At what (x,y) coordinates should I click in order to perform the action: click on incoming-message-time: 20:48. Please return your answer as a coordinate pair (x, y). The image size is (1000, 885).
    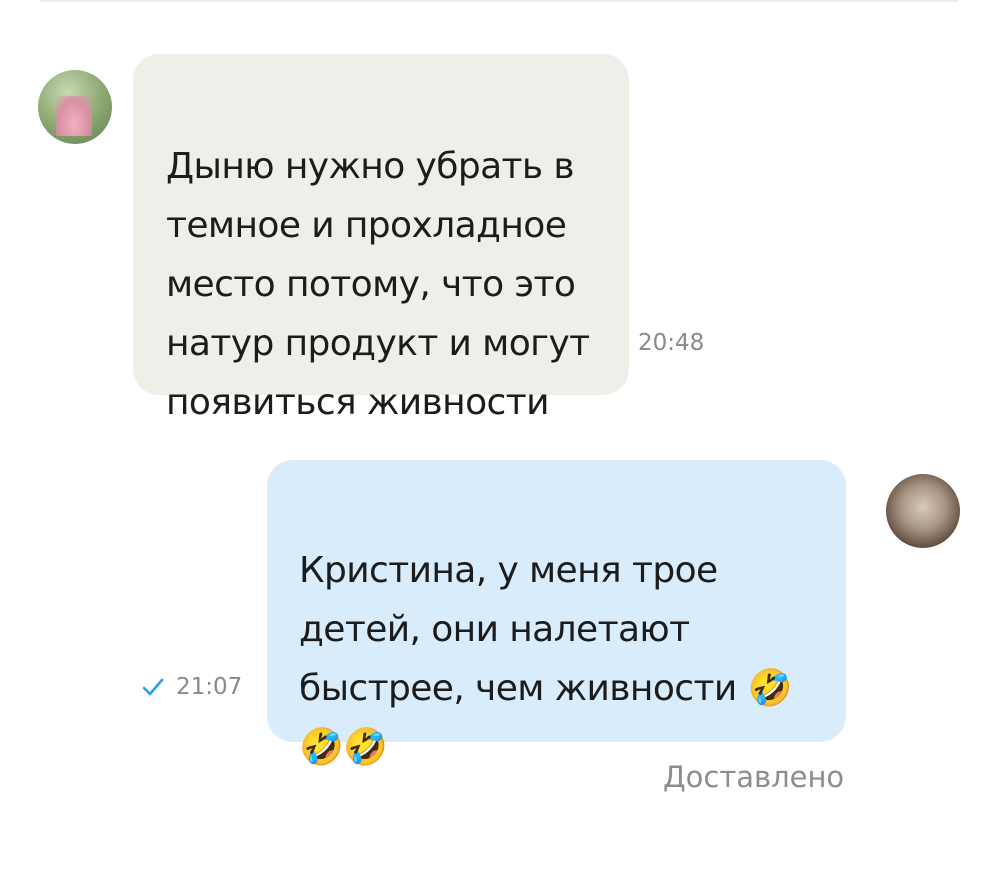
    Looking at the image, I should click on (671, 343).